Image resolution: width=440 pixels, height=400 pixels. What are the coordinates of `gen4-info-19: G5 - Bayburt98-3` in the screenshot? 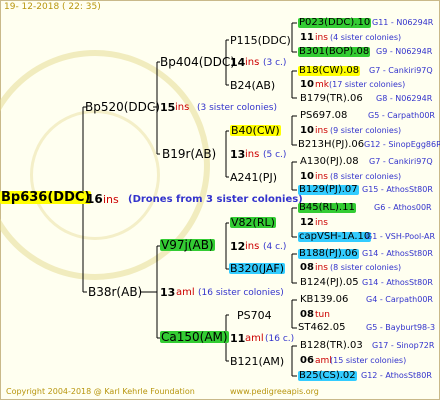 It's located at (401, 327).